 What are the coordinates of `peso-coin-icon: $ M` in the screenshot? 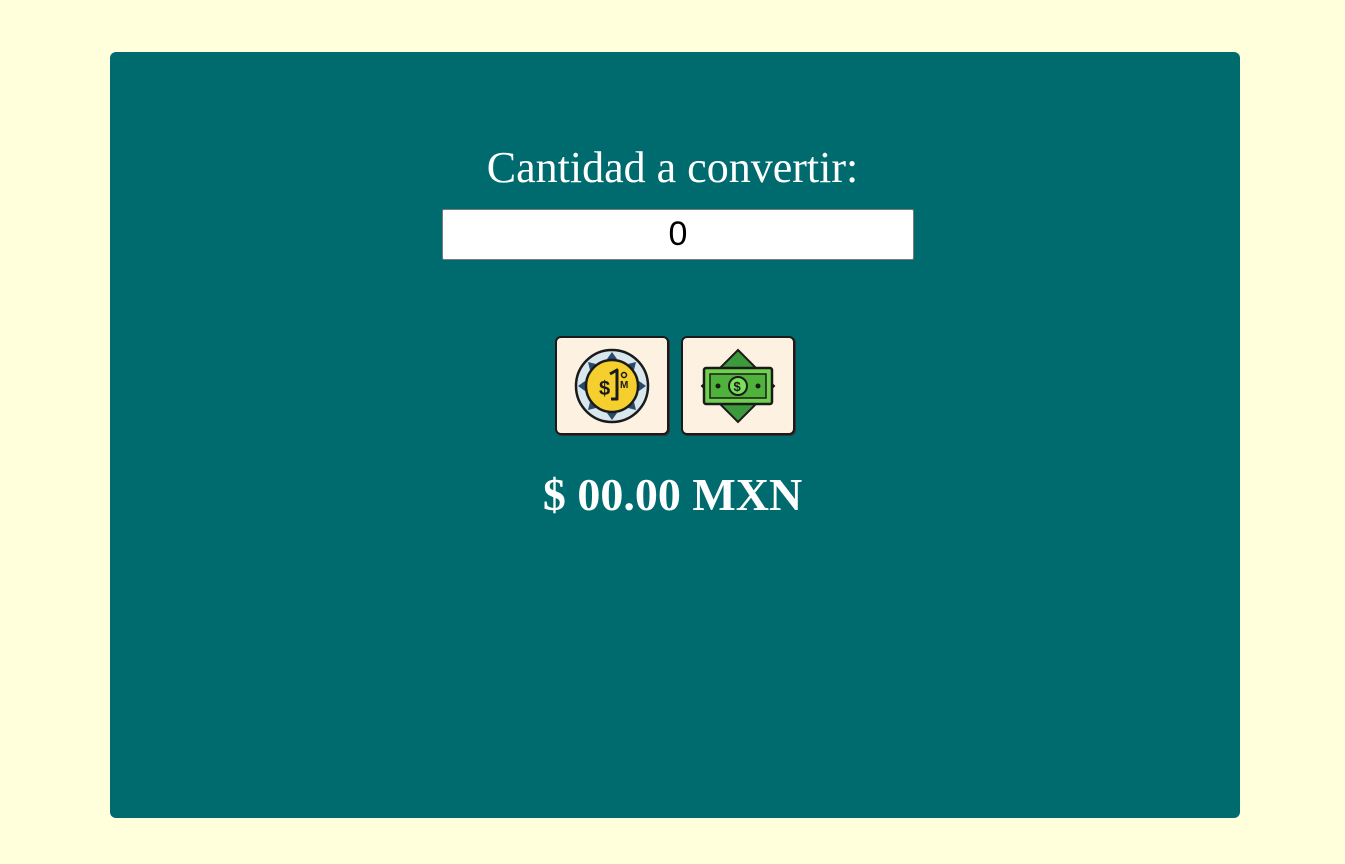 It's located at (612, 385).